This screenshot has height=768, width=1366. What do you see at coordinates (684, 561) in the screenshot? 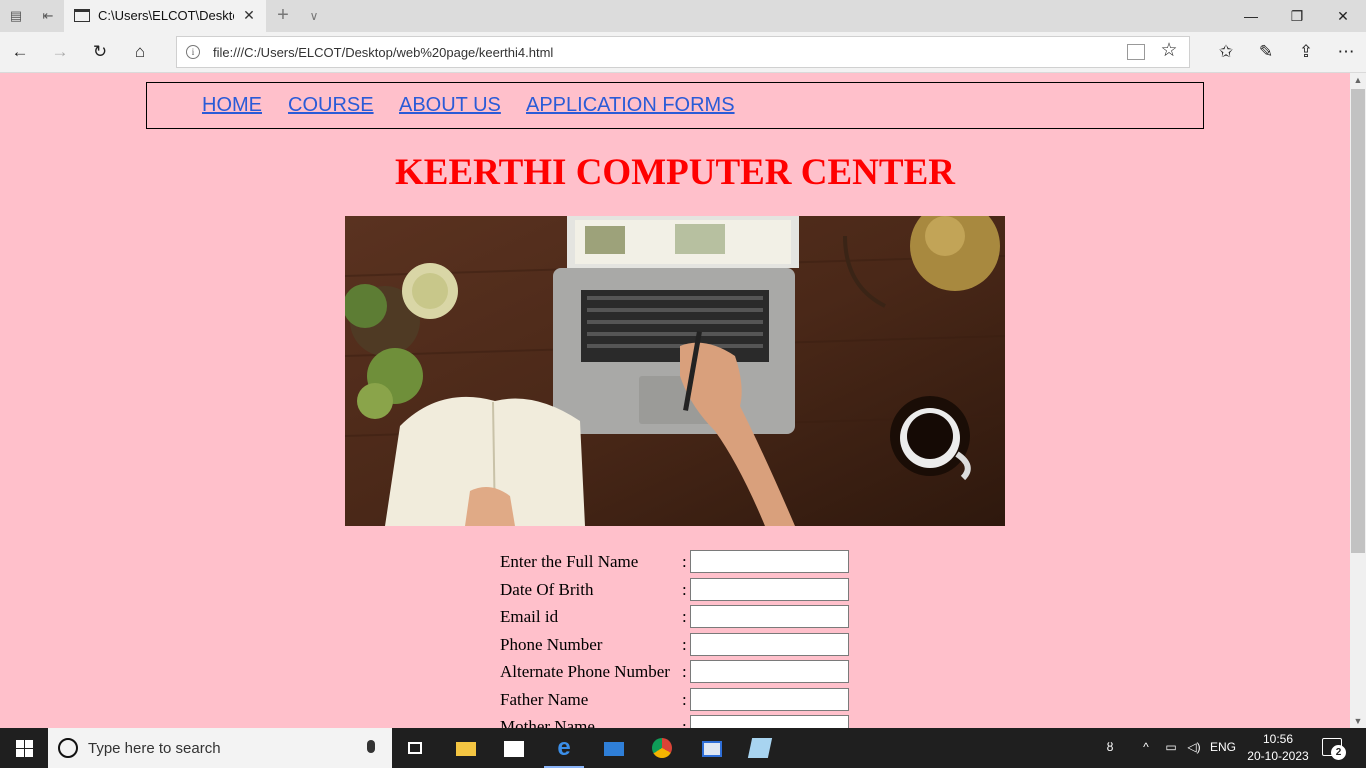
I see `full-name-colon: :` at bounding box center [684, 561].